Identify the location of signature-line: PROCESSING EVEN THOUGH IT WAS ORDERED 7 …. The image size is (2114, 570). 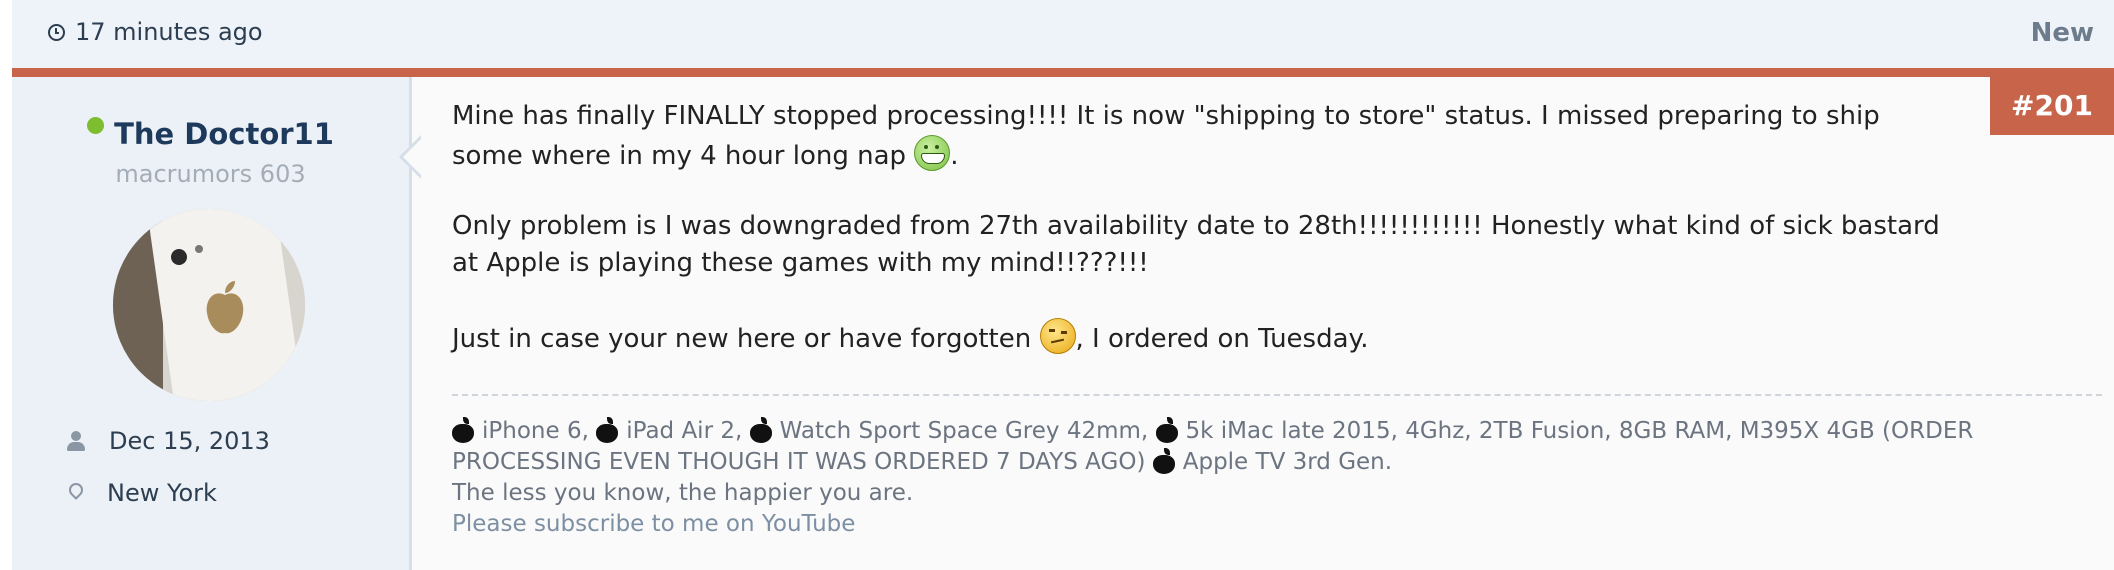
(1282, 462).